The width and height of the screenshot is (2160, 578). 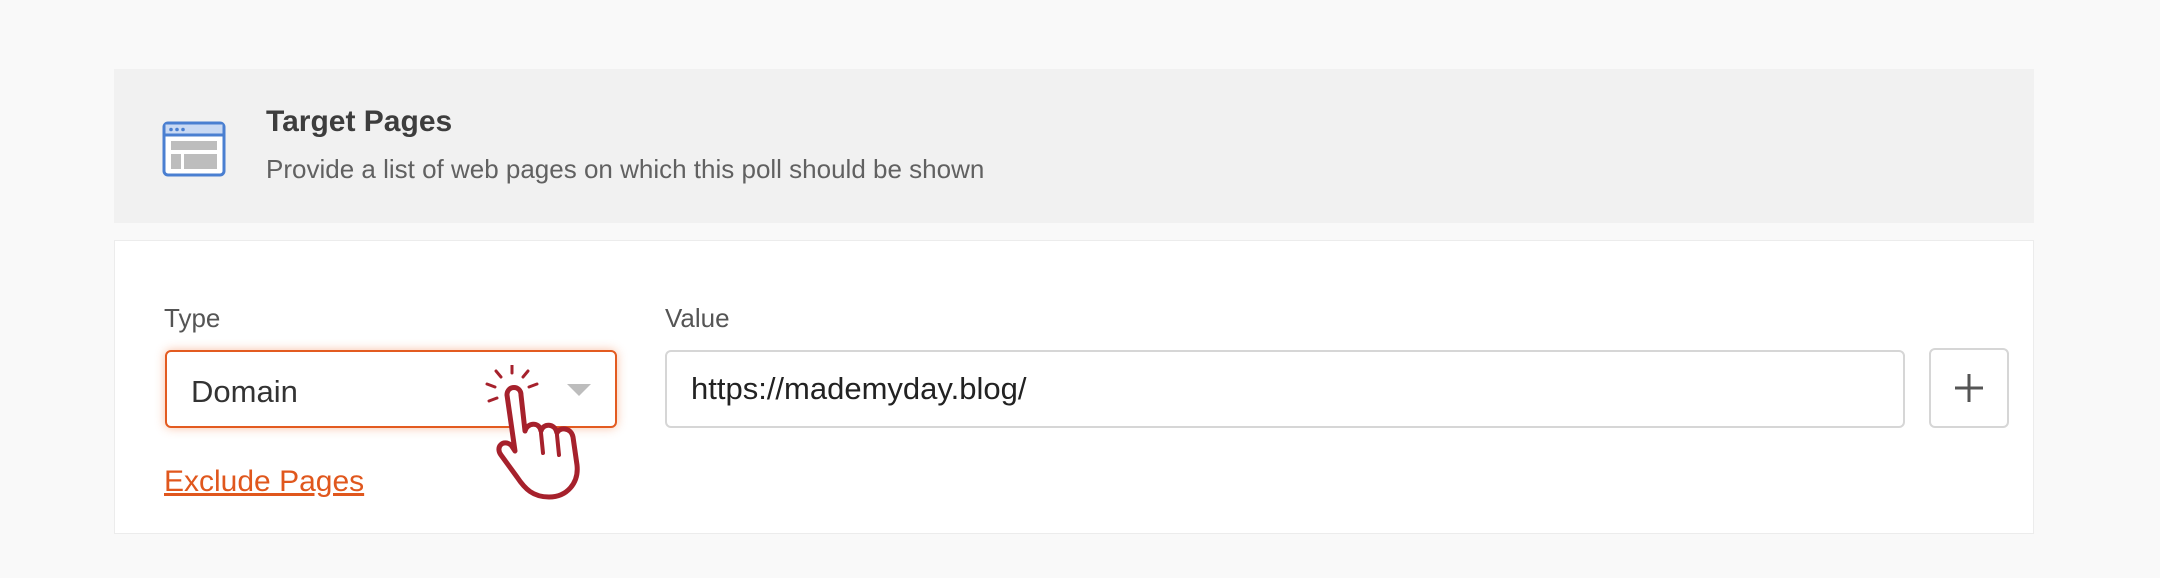 I want to click on value-label: Value, so click(x=697, y=318).